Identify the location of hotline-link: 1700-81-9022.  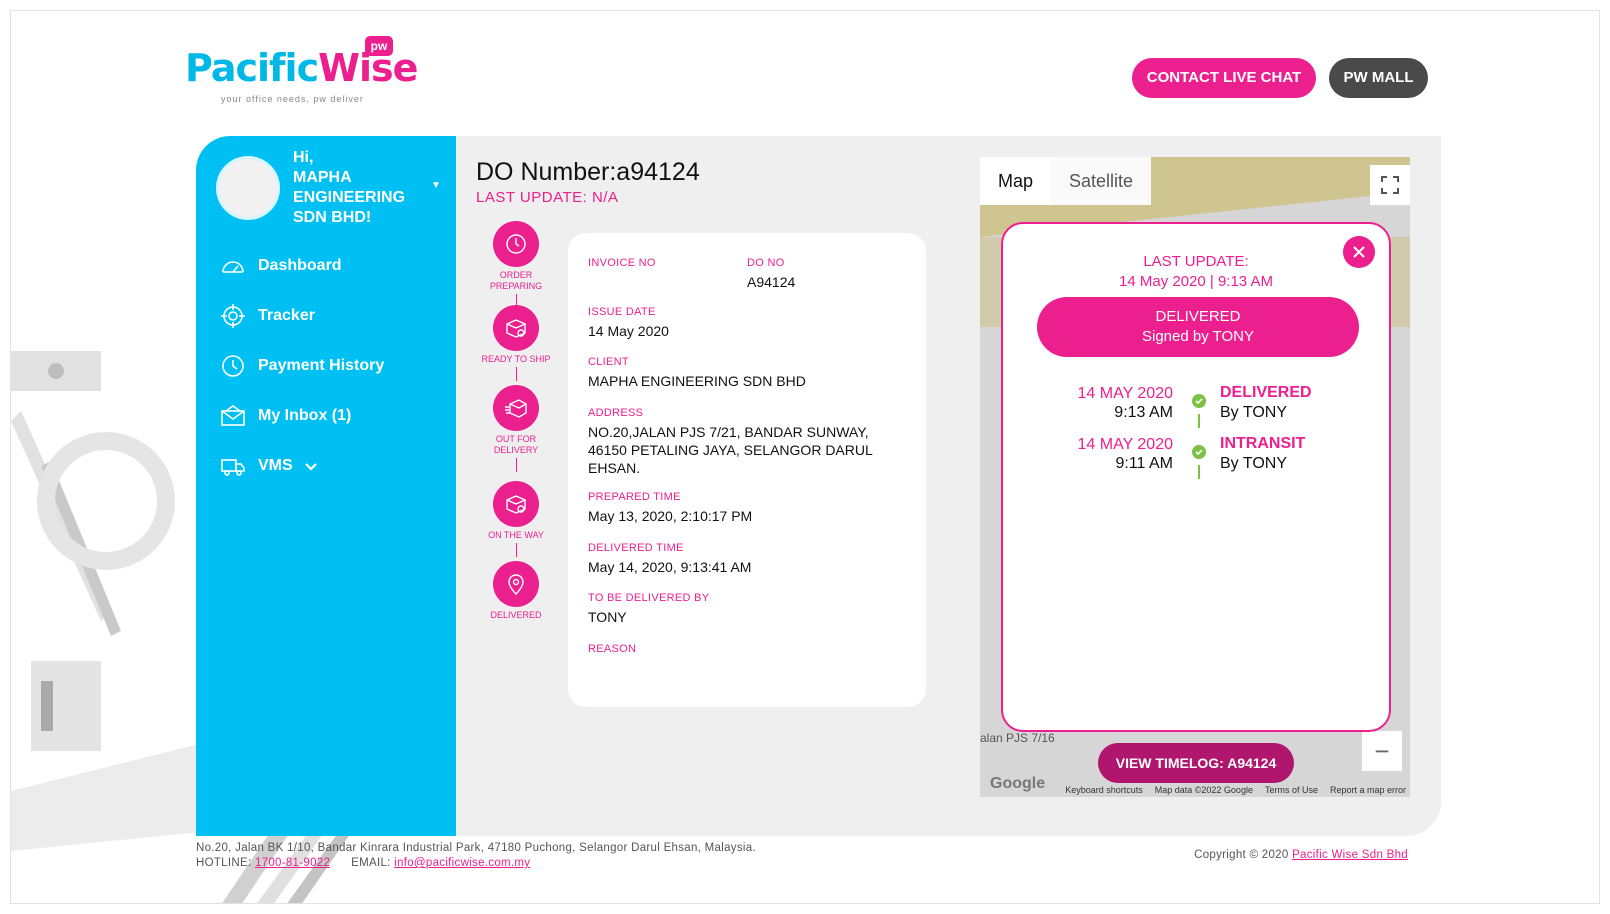
(292, 863).